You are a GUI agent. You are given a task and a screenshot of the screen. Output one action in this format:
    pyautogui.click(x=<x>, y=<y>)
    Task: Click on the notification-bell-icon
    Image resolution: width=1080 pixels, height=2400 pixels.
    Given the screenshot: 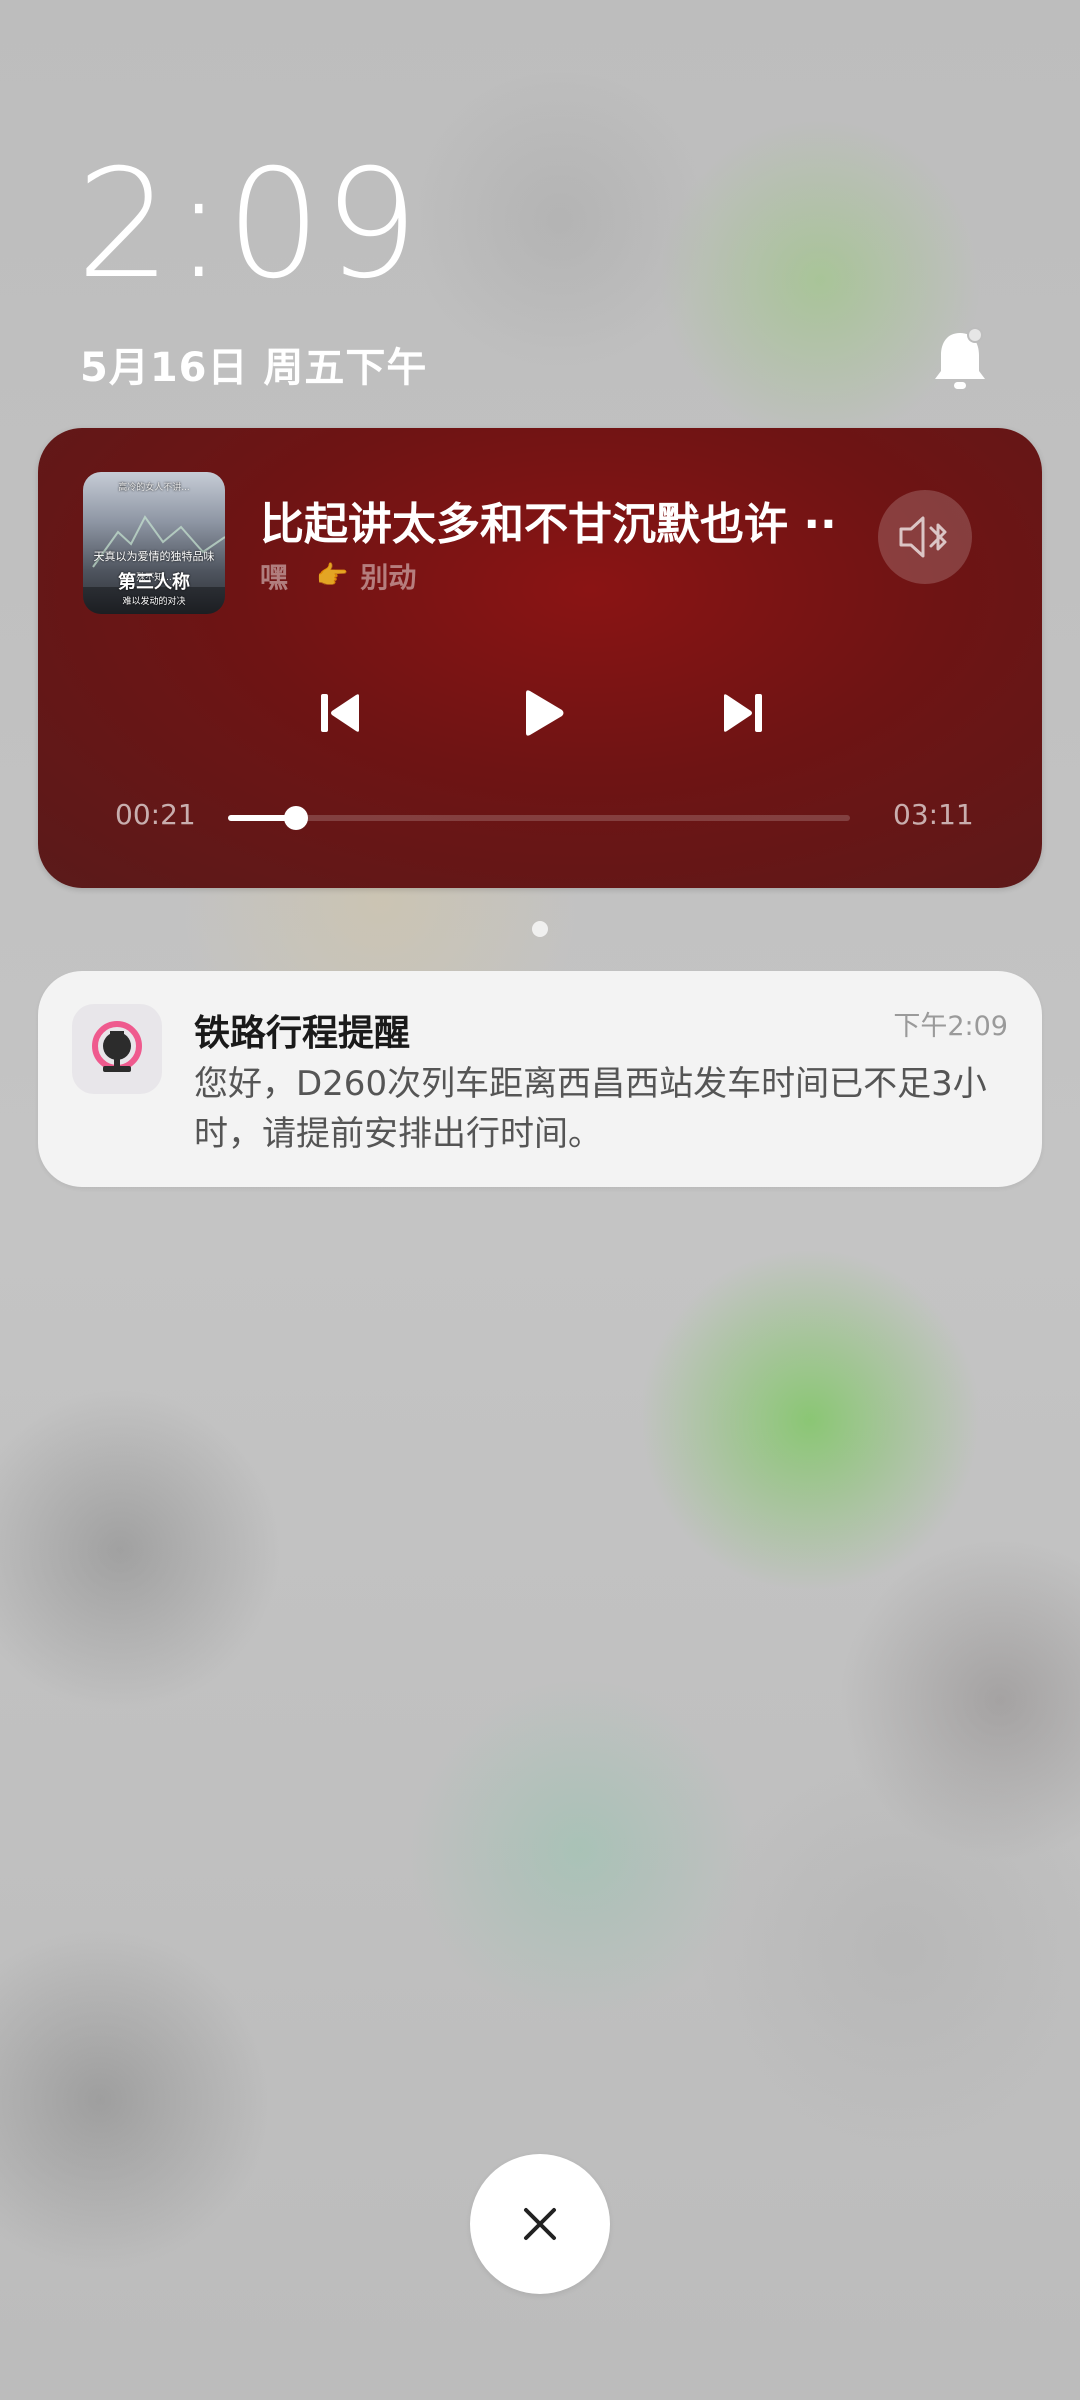 What is the action you would take?
    pyautogui.click(x=960, y=359)
    